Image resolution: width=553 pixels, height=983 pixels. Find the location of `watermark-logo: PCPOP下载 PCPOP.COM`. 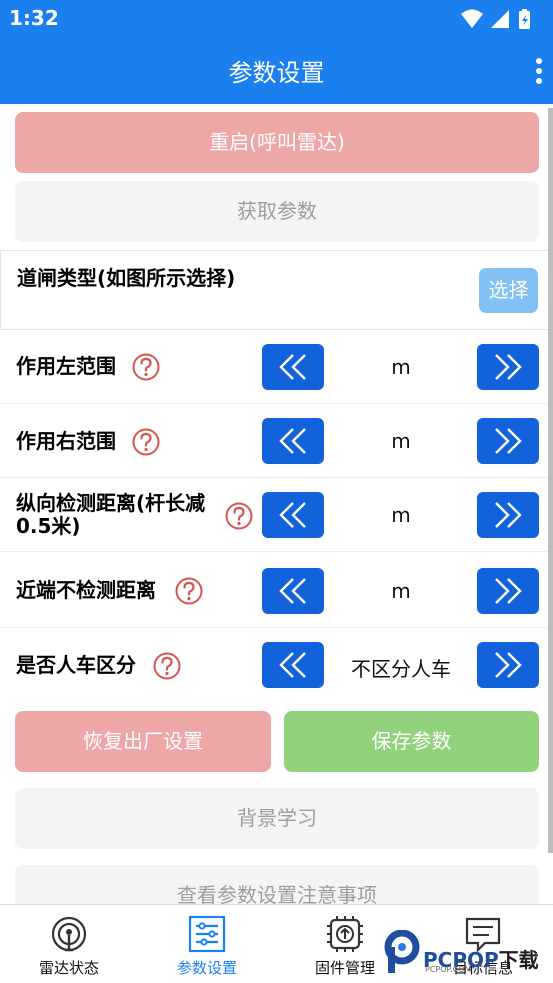

watermark-logo: PCPOP下载 PCPOP.COM is located at coordinates (468, 954).